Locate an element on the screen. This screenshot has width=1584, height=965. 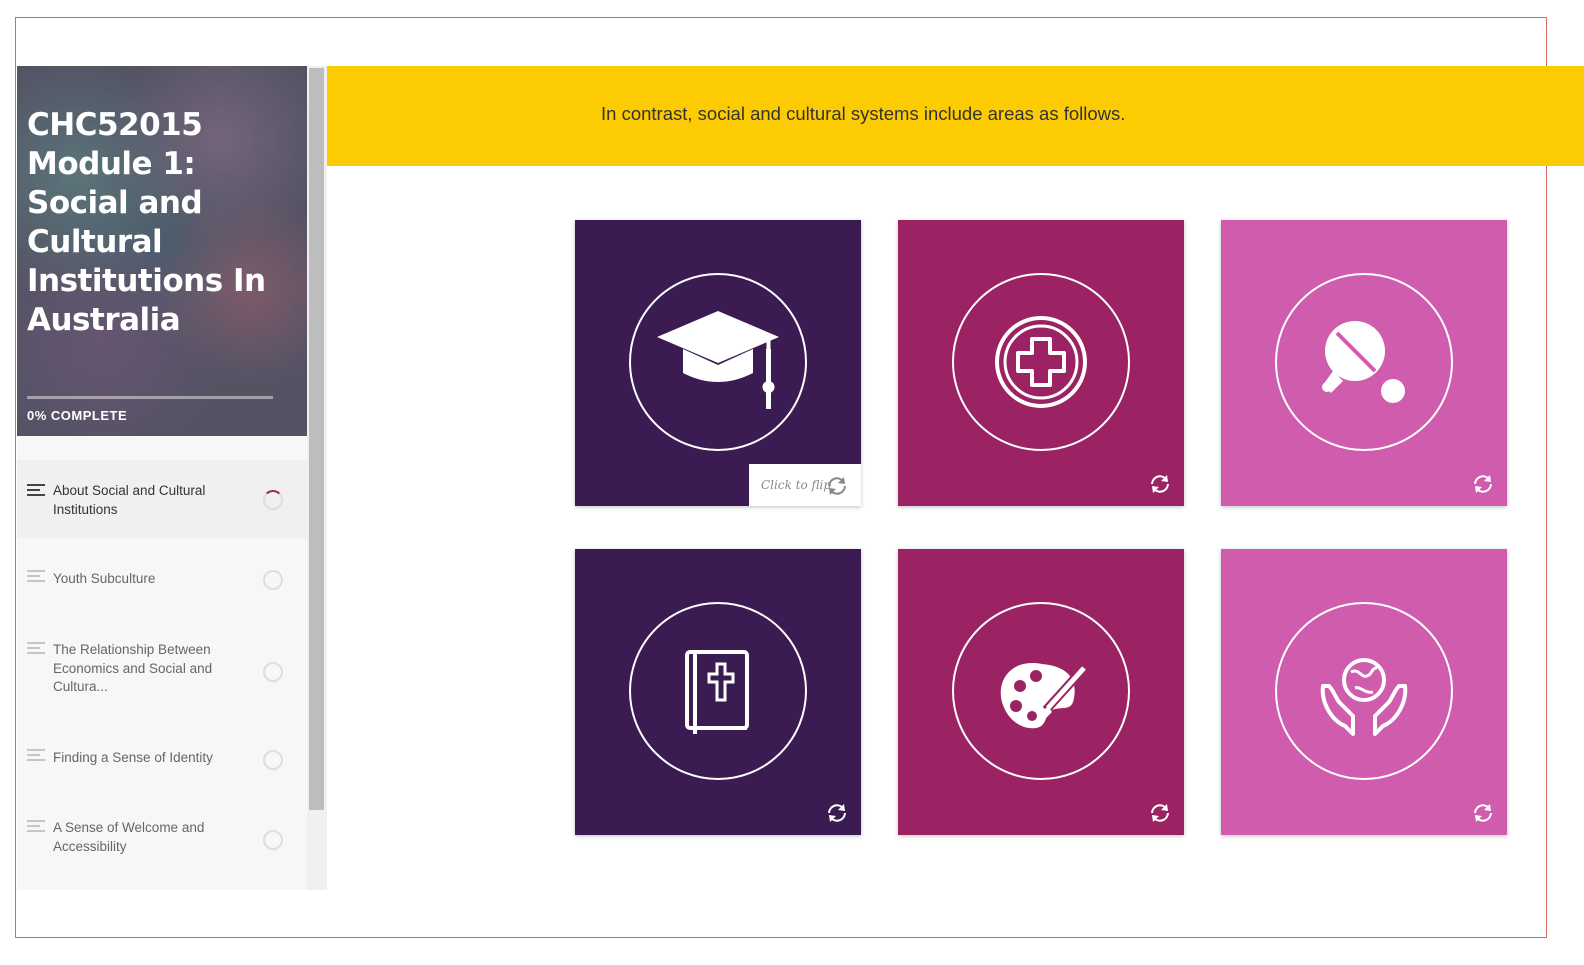
lesson-item-welcome-accessibility: A Sense of Welcome and Accessibility is located at coordinates (162, 844).